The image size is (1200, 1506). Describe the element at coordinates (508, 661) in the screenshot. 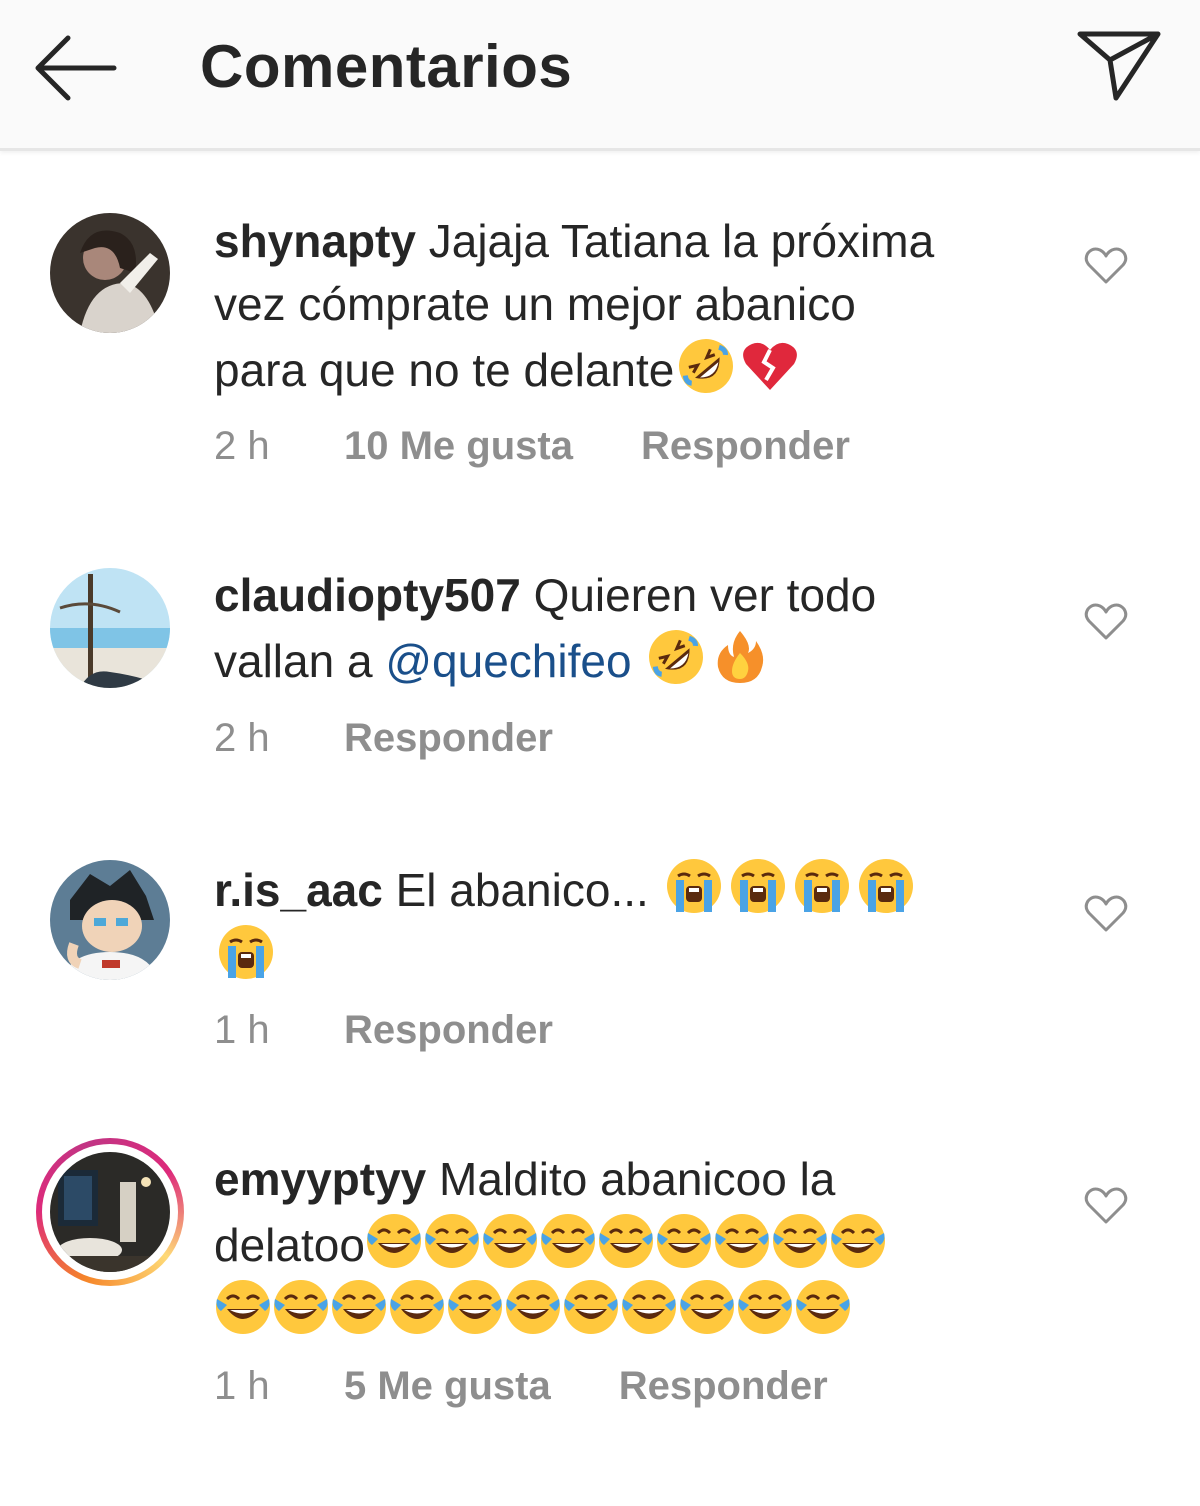

I see `mention-link: @quechifeo` at that location.